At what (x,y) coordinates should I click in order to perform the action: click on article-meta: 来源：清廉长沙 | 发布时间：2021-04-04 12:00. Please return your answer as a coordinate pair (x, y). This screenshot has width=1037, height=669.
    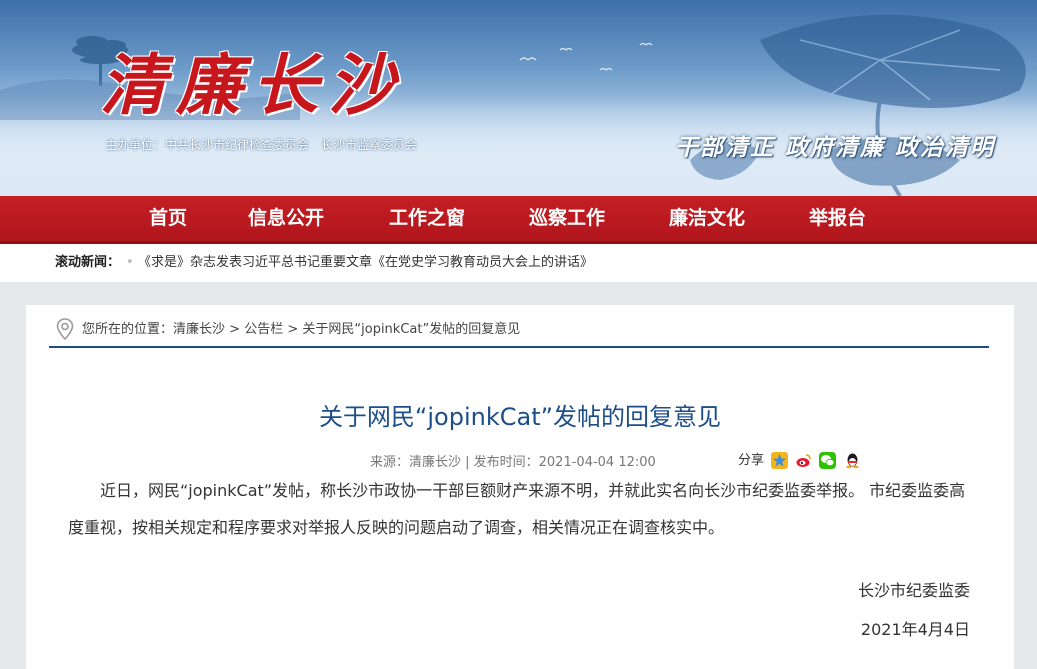
    Looking at the image, I should click on (513, 462).